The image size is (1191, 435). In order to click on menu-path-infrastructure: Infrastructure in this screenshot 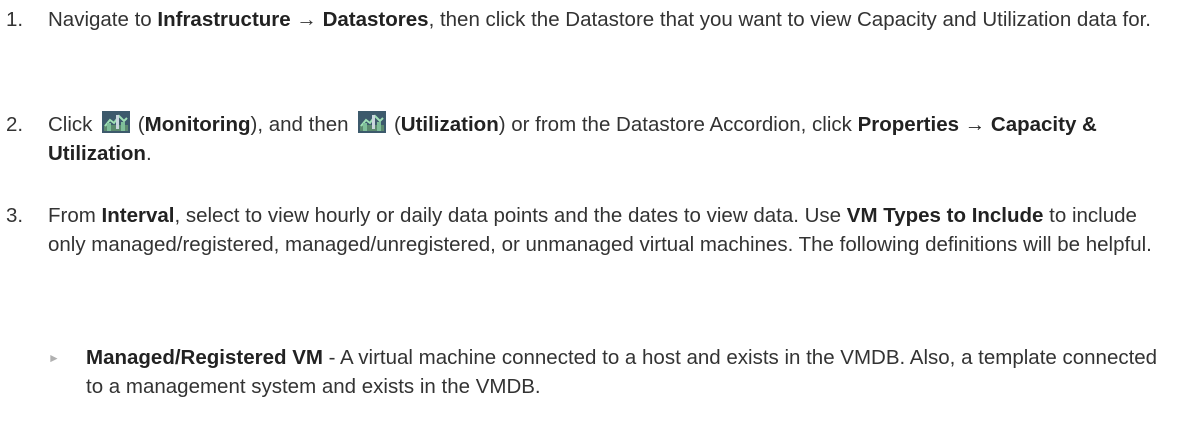, I will do `click(224, 19)`.